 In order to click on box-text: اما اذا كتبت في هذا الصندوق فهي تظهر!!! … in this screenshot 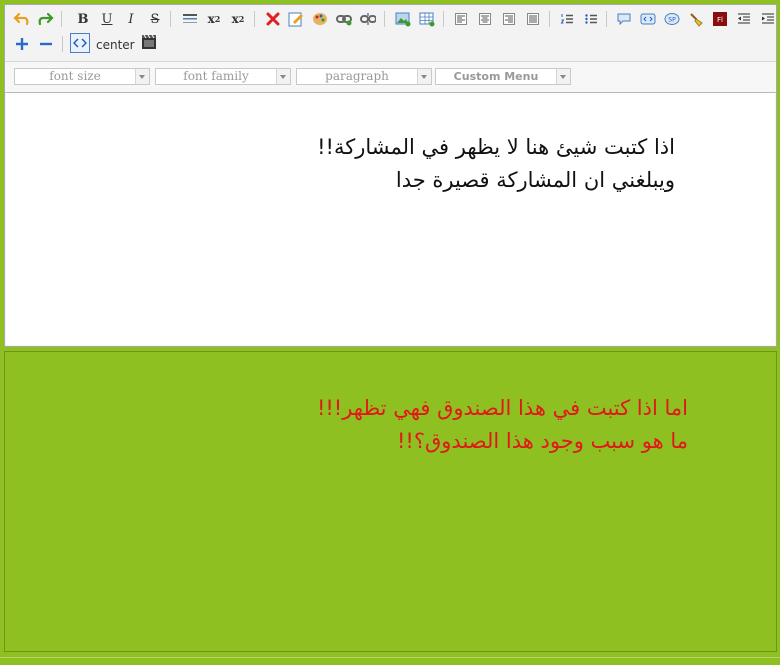, I will do `click(502, 425)`.